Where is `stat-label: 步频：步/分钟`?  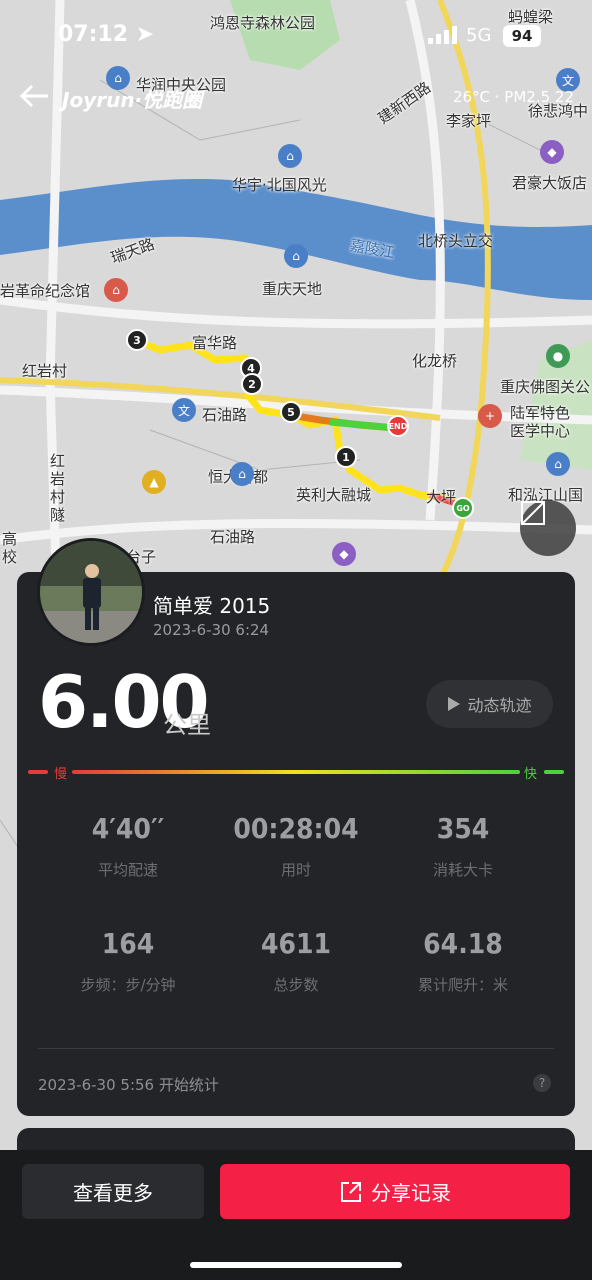 stat-label: 步频：步/分钟 is located at coordinates (128, 985).